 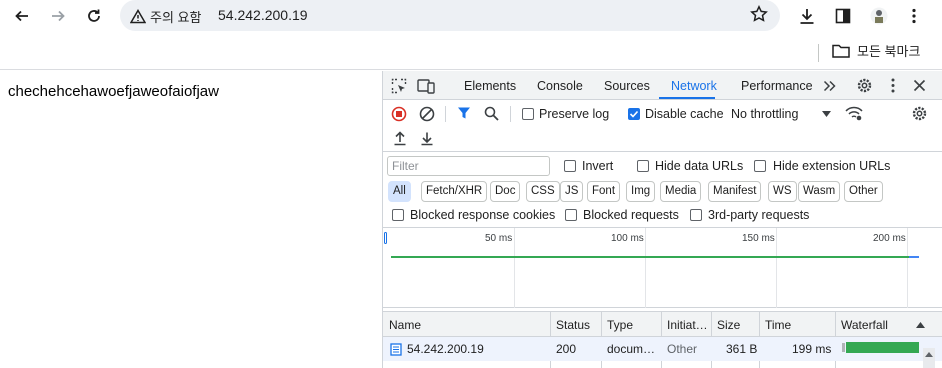 What do you see at coordinates (574, 114) in the screenshot?
I see `preserve-log-label: Preserve log` at bounding box center [574, 114].